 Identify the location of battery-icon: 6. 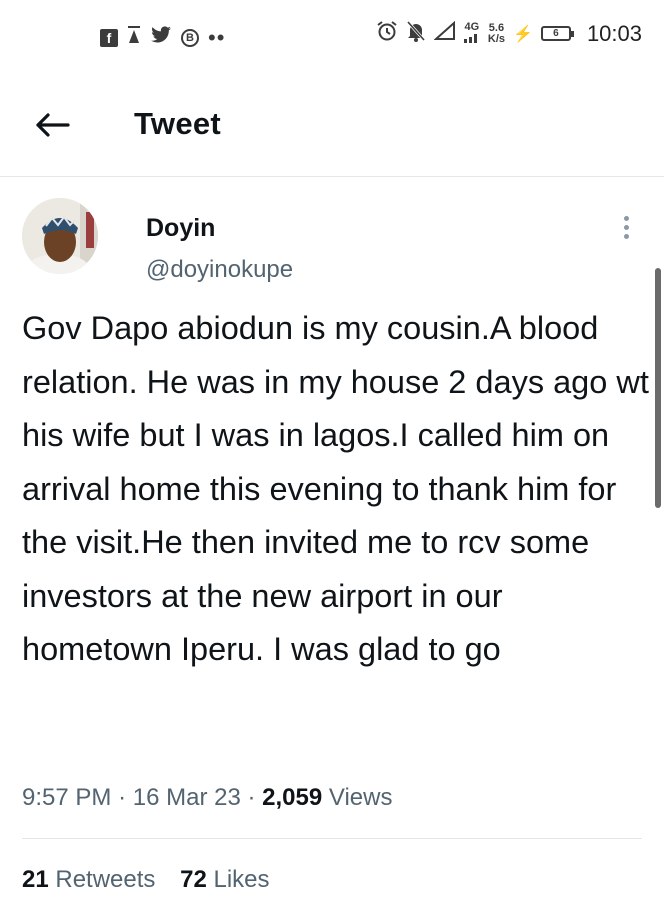
(557, 33).